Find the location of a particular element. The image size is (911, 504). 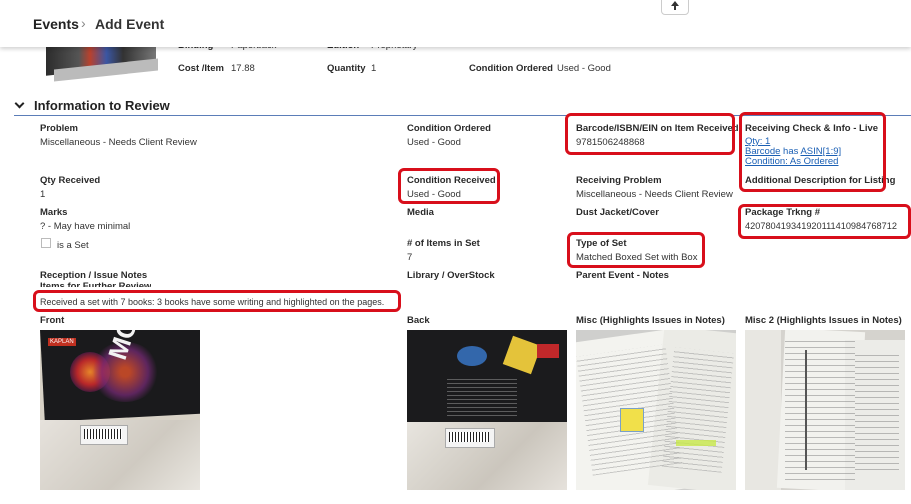

qty-received-label: Qty Received is located at coordinates (70, 180).